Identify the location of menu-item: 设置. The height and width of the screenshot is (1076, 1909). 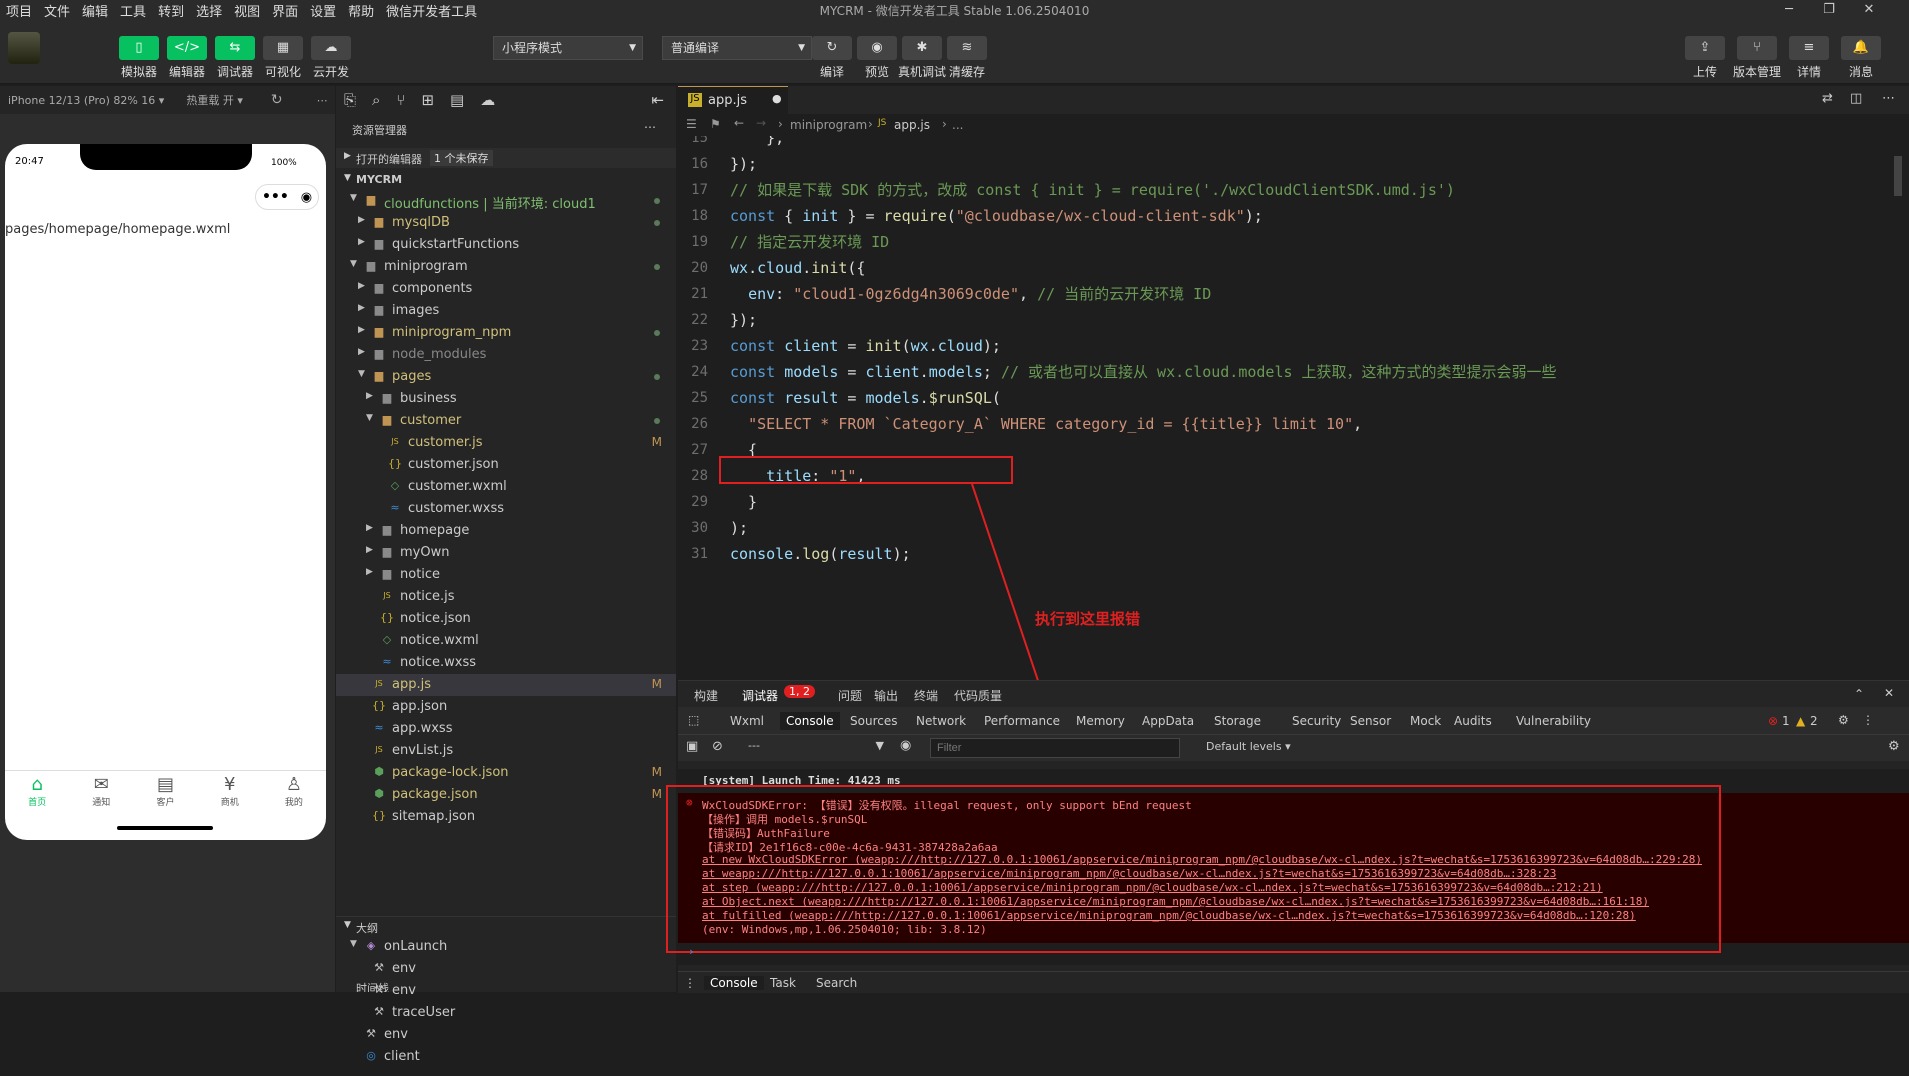
(323, 10).